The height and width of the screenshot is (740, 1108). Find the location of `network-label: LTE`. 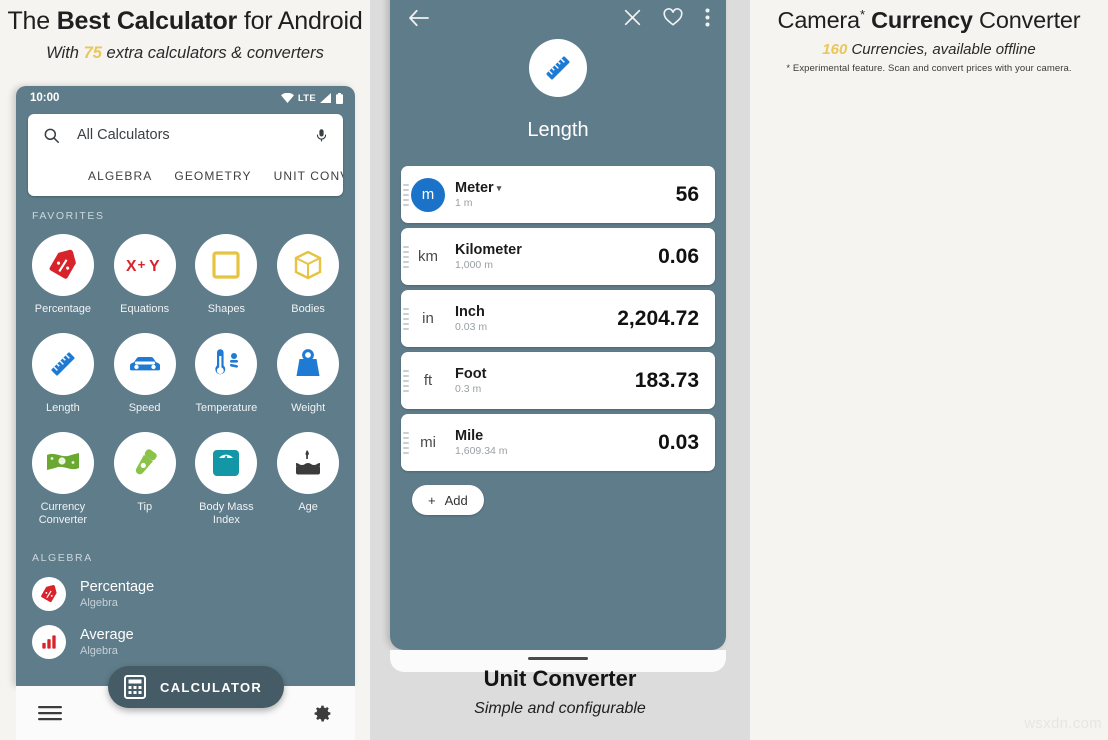

network-label: LTE is located at coordinates (306, 98).